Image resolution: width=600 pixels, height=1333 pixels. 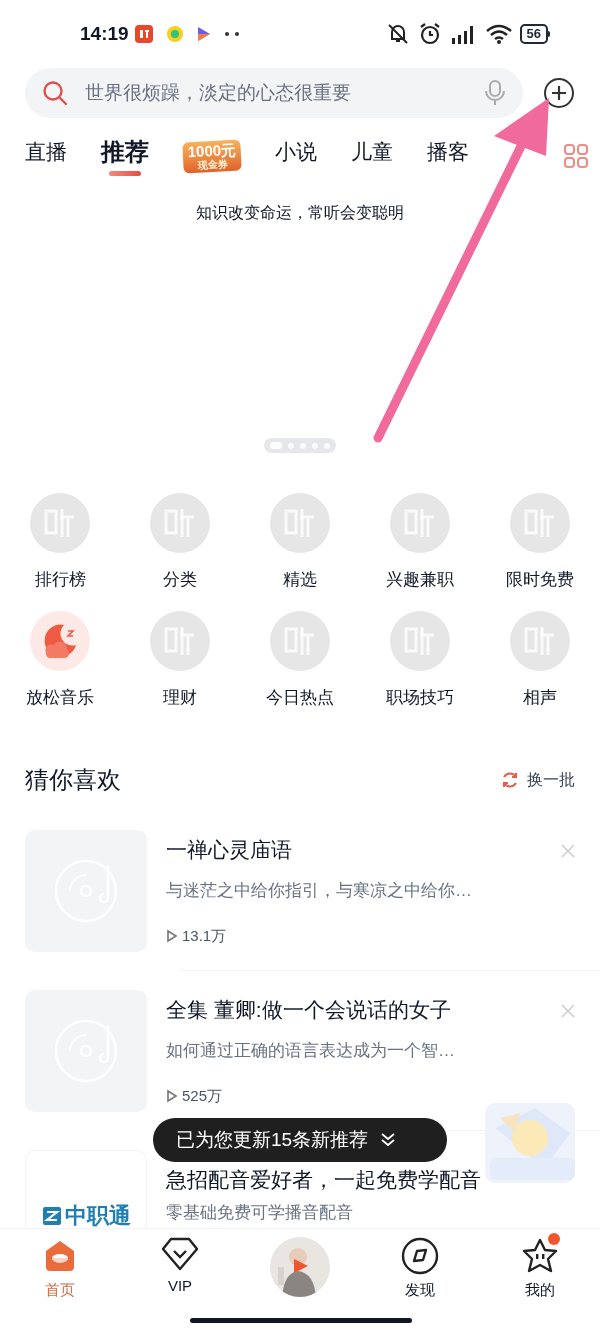 What do you see at coordinates (260, 1212) in the screenshot?
I see `item-description: 零基础免费可学播音配音` at bounding box center [260, 1212].